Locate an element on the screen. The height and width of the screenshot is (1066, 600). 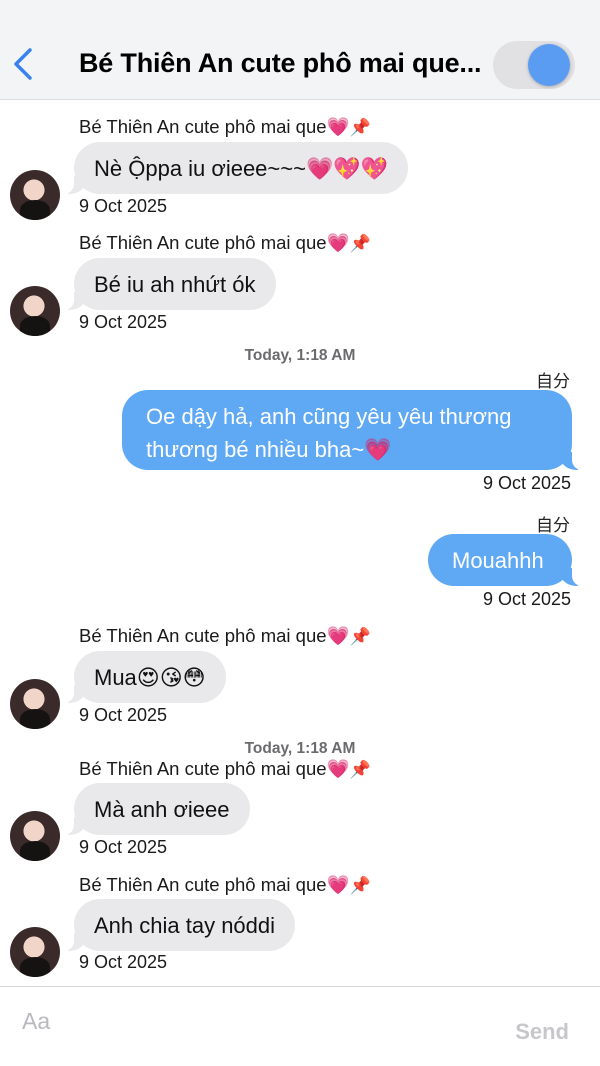
incoming-message: Bé iu ah nhứt ók is located at coordinates (170, 284).